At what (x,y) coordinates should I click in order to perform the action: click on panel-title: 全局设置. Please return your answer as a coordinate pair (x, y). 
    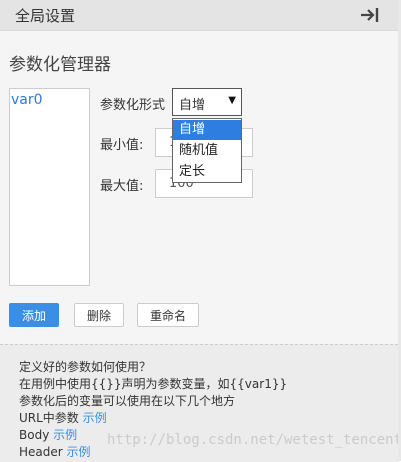
    Looking at the image, I should click on (45, 16).